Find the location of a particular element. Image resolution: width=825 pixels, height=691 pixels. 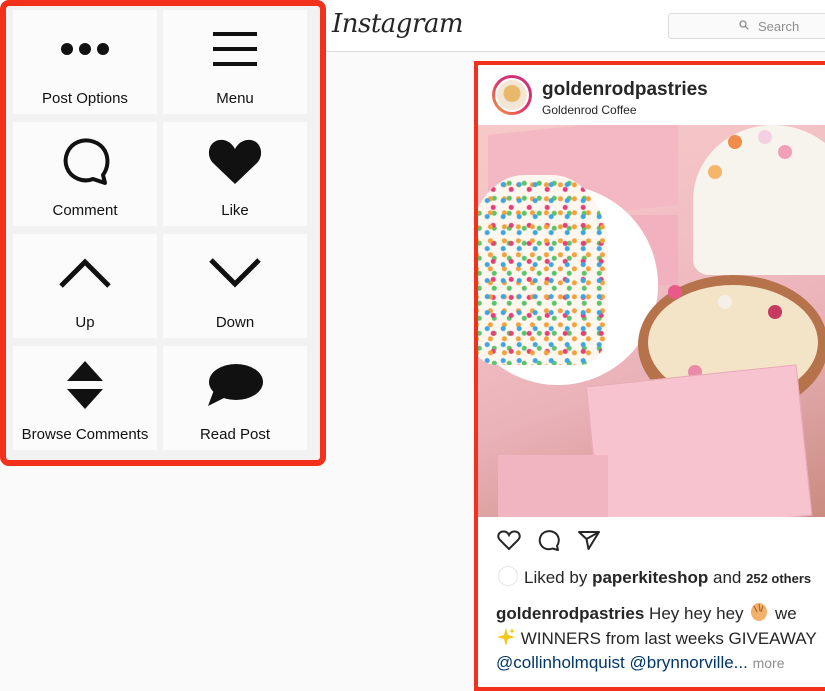

caption-line-2: WINNERS from last weeks GIVEAWAY is located at coordinates (656, 638).